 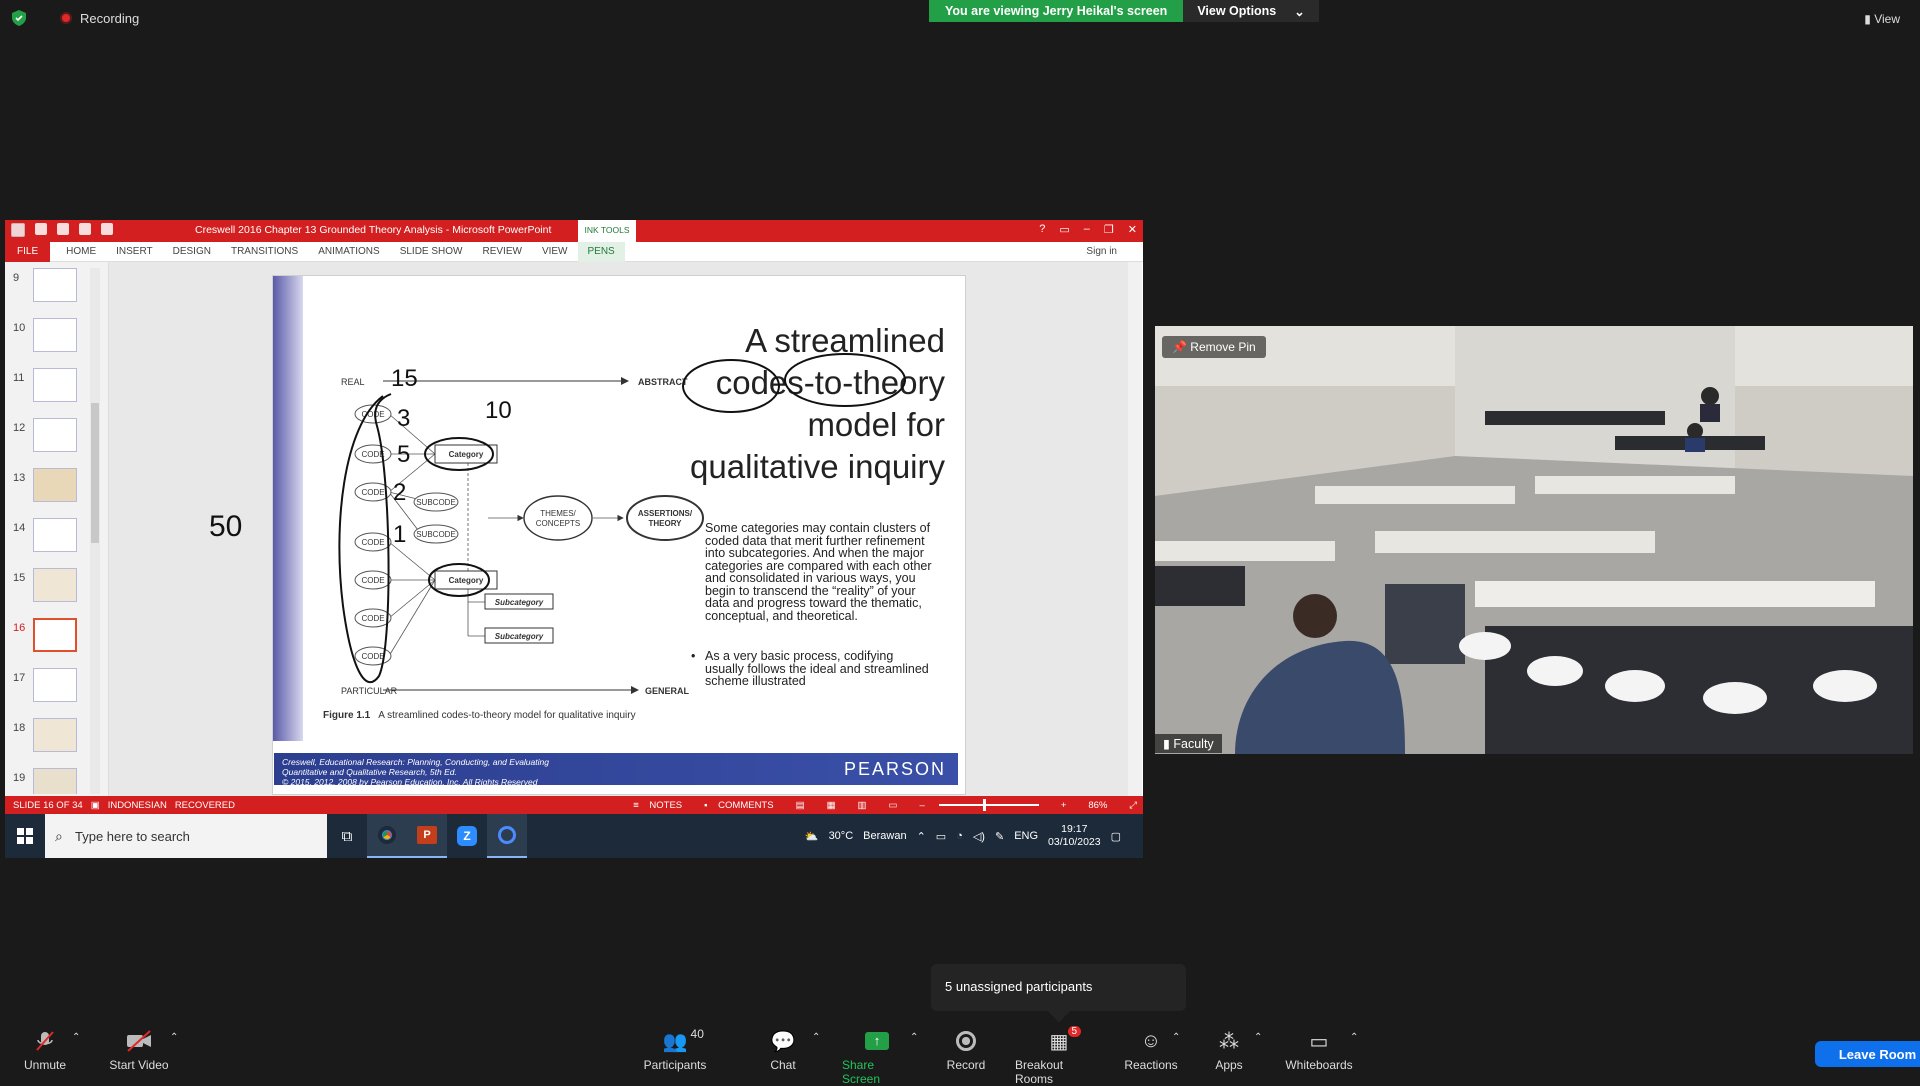 What do you see at coordinates (800, 805) in the screenshot?
I see `normal-view-icon: ▤` at bounding box center [800, 805].